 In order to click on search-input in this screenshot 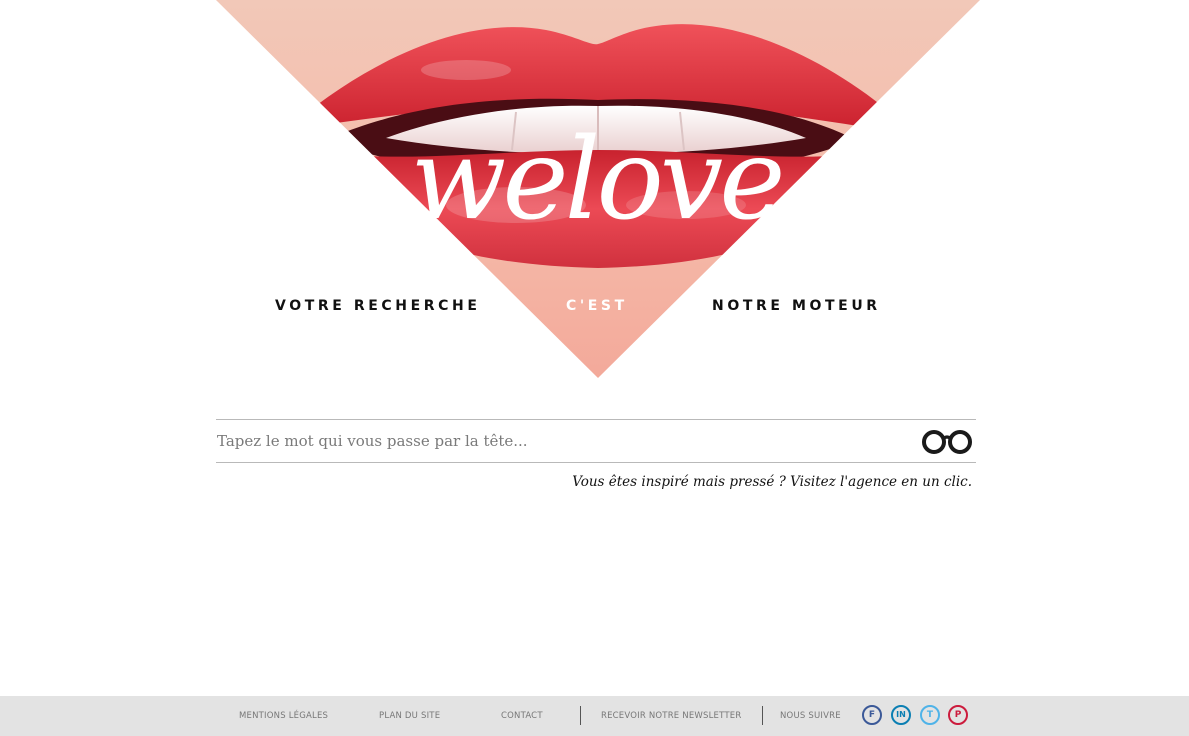, I will do `click(561, 441)`.